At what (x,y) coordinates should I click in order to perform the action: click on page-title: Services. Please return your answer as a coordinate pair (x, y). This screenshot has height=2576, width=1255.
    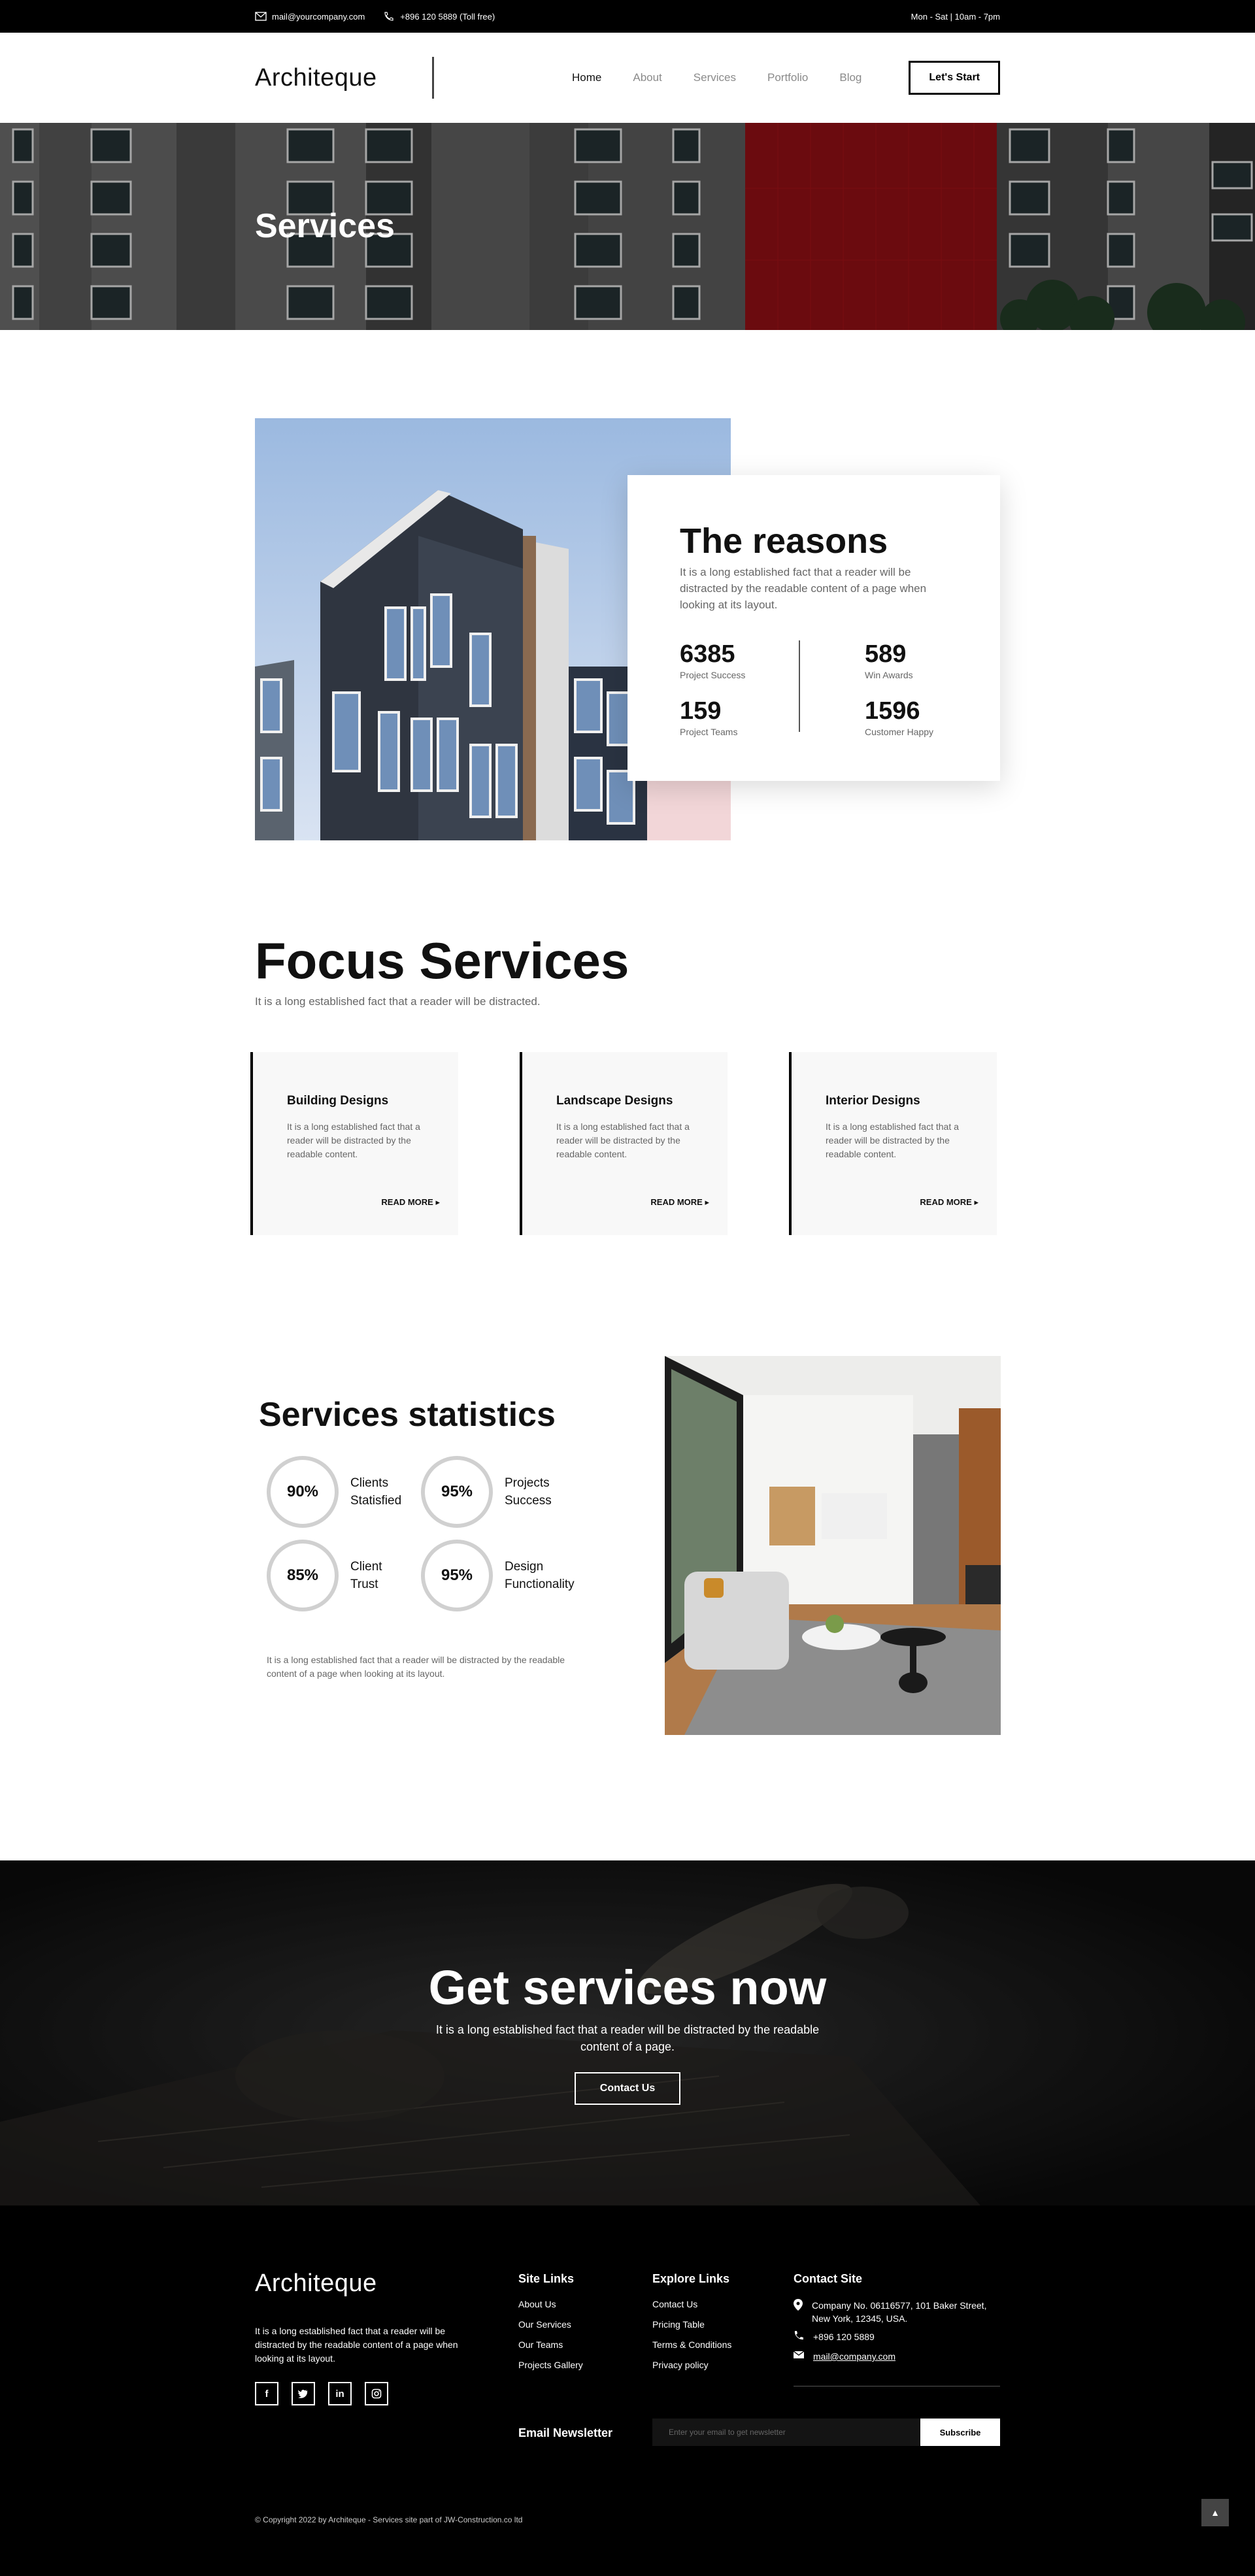
    Looking at the image, I should click on (325, 226).